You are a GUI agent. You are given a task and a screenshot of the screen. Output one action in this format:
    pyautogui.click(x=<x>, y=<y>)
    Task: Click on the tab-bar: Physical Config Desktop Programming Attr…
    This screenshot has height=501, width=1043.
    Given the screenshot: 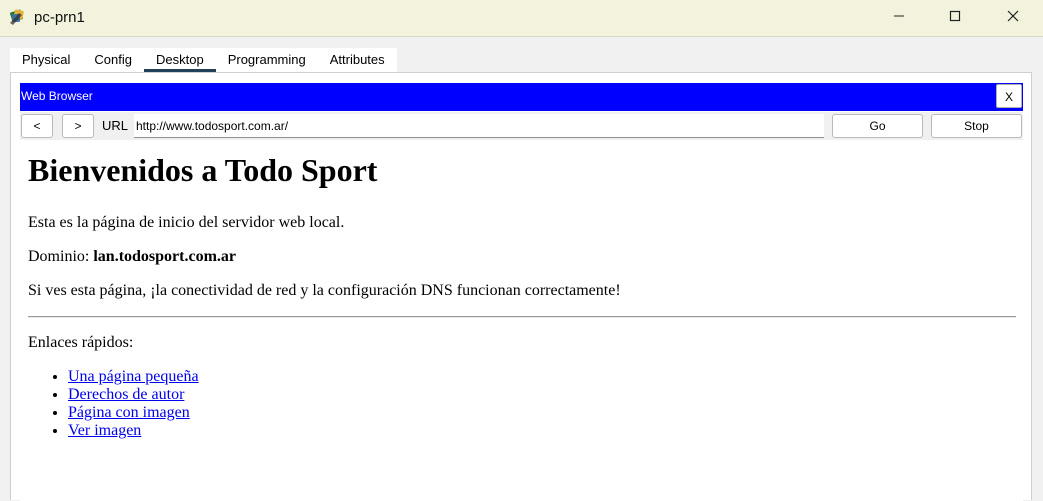 What is the action you would take?
    pyautogui.click(x=203, y=60)
    